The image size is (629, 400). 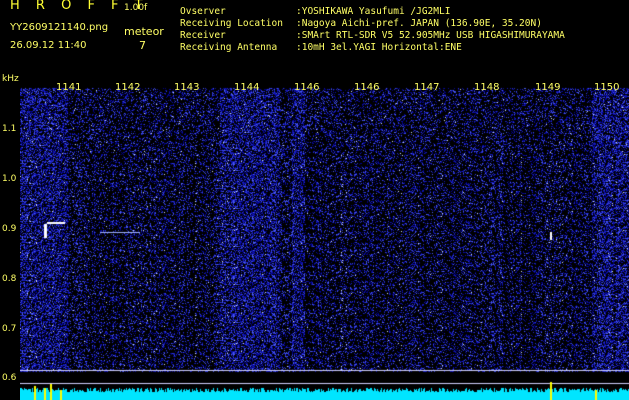 I want to click on x-tick-label: 1142, so click(x=128, y=87).